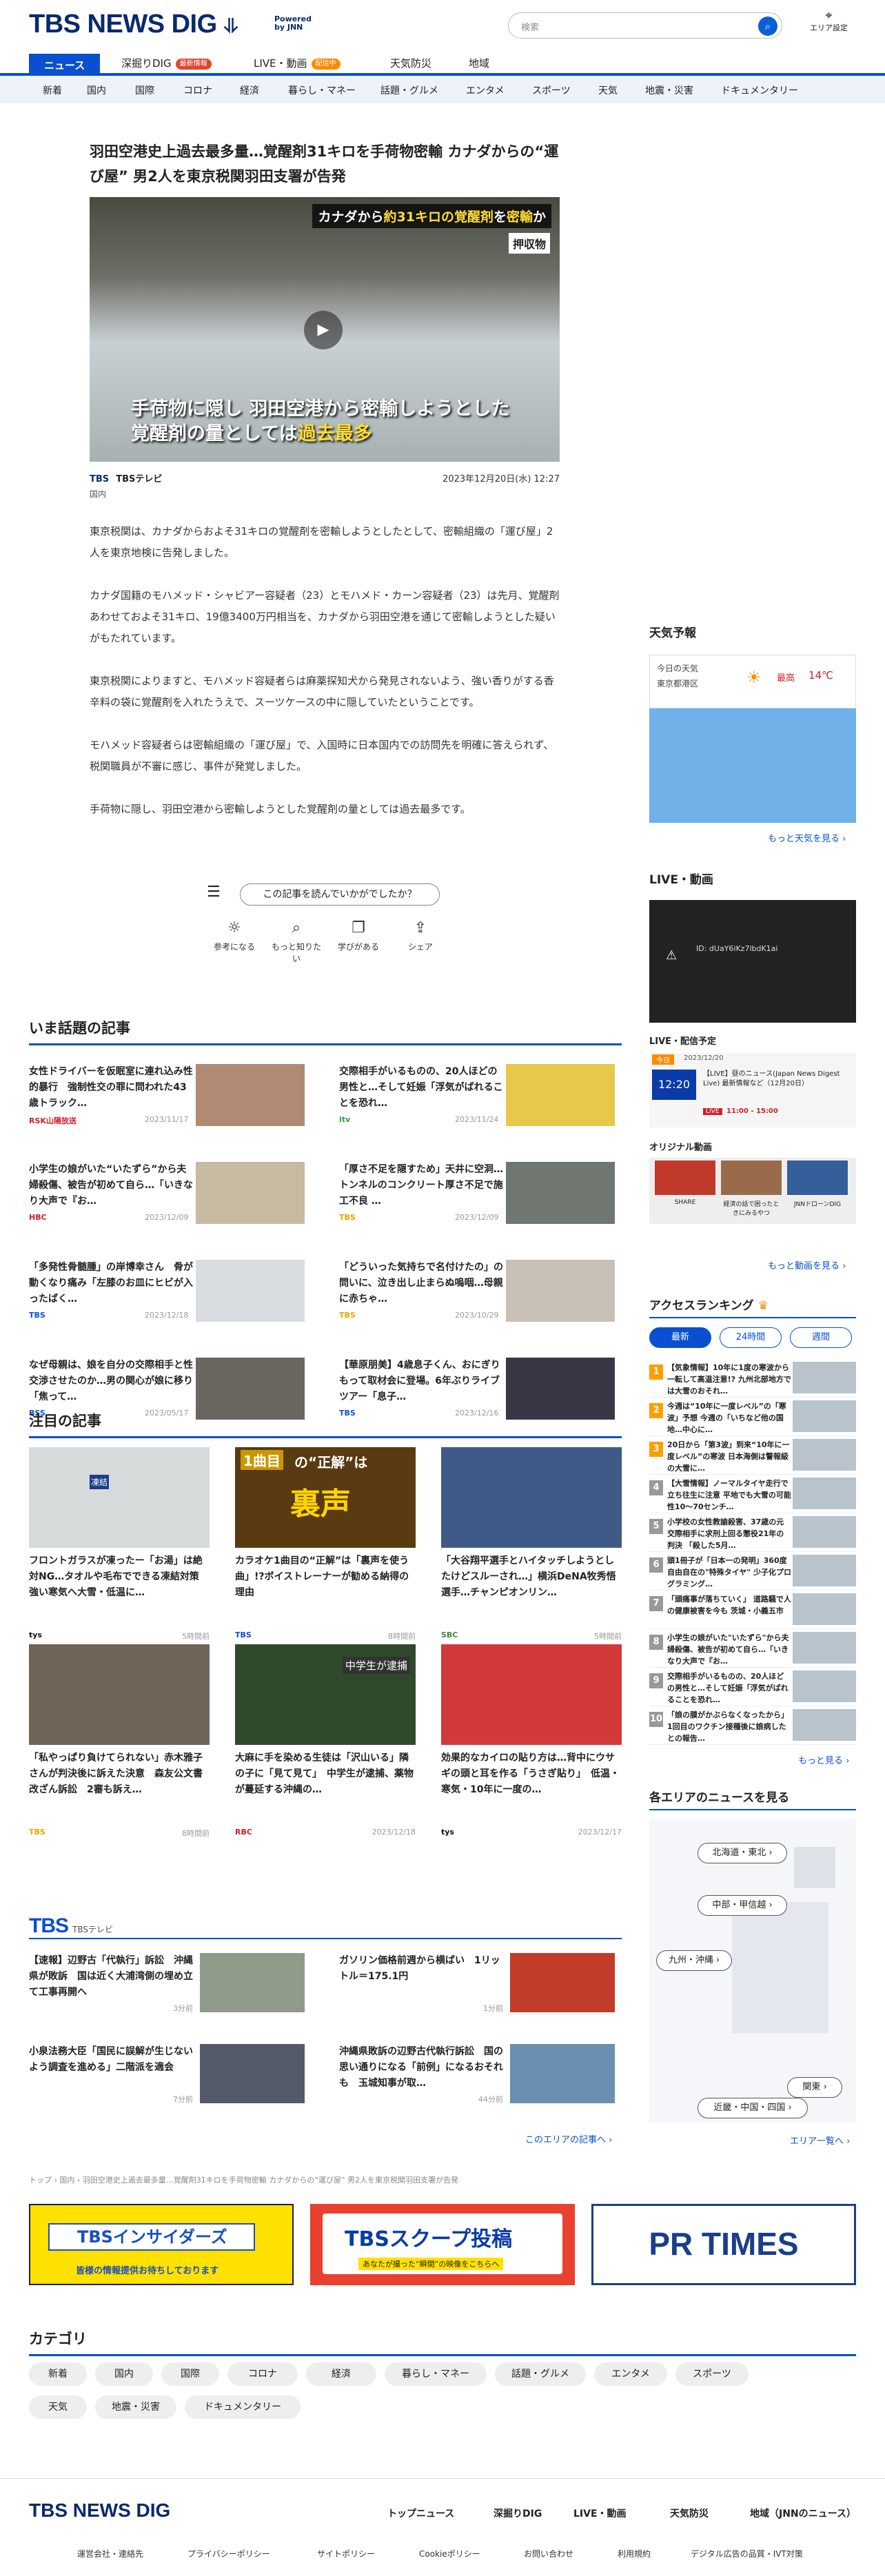 The width and height of the screenshot is (885, 2576). Describe the element at coordinates (631, 2374) in the screenshot. I see `category-pill: エンタメ` at that location.